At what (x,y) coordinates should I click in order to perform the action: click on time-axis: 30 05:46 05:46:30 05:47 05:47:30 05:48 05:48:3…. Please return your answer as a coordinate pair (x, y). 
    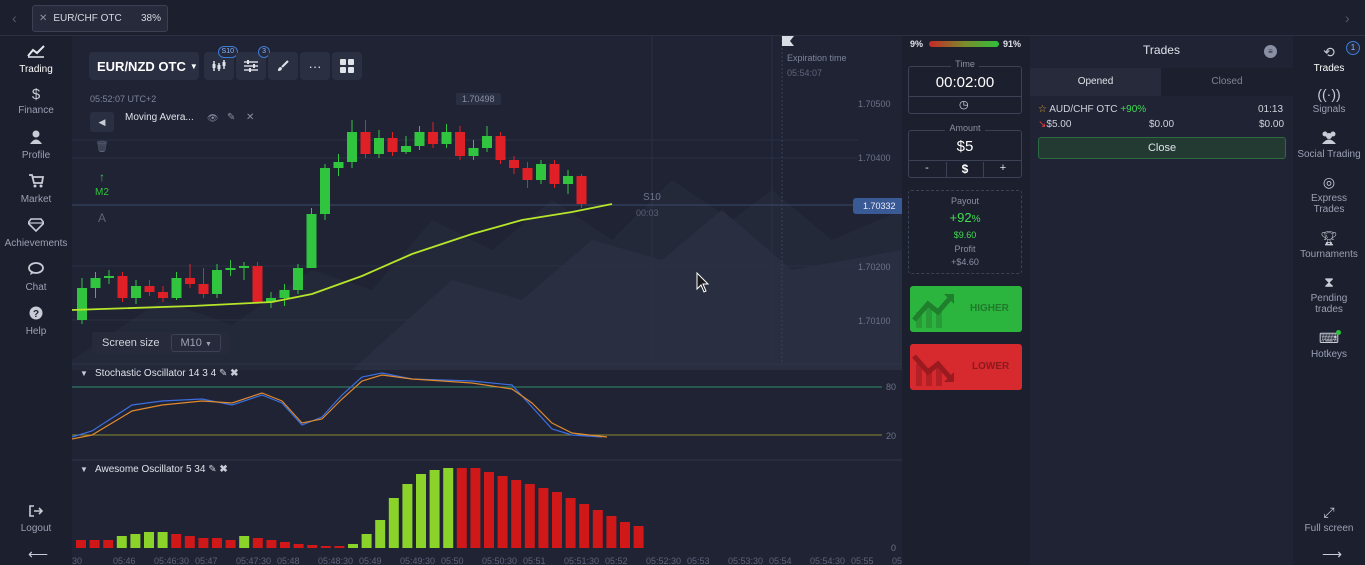
    Looking at the image, I should click on (487, 560).